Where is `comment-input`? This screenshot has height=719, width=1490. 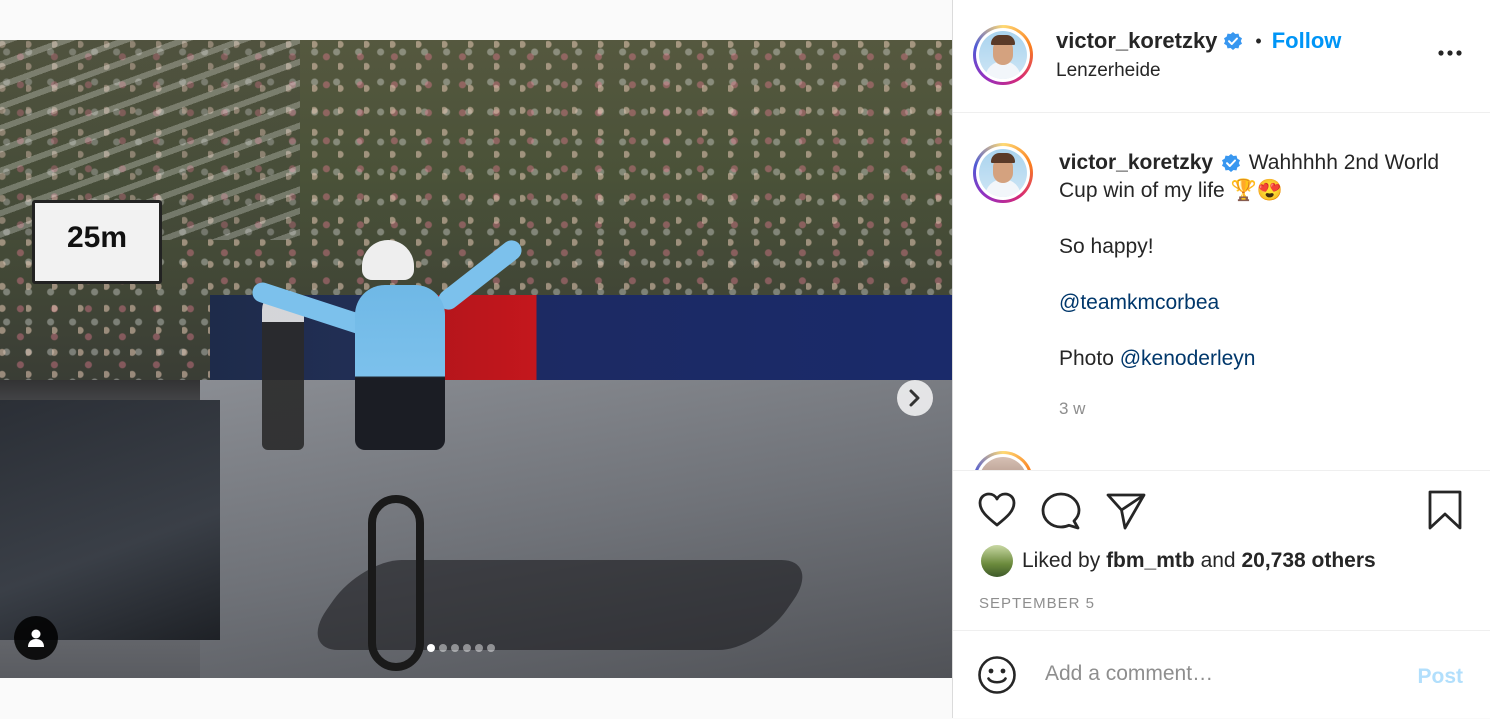
comment-input is located at coordinates (1210, 674).